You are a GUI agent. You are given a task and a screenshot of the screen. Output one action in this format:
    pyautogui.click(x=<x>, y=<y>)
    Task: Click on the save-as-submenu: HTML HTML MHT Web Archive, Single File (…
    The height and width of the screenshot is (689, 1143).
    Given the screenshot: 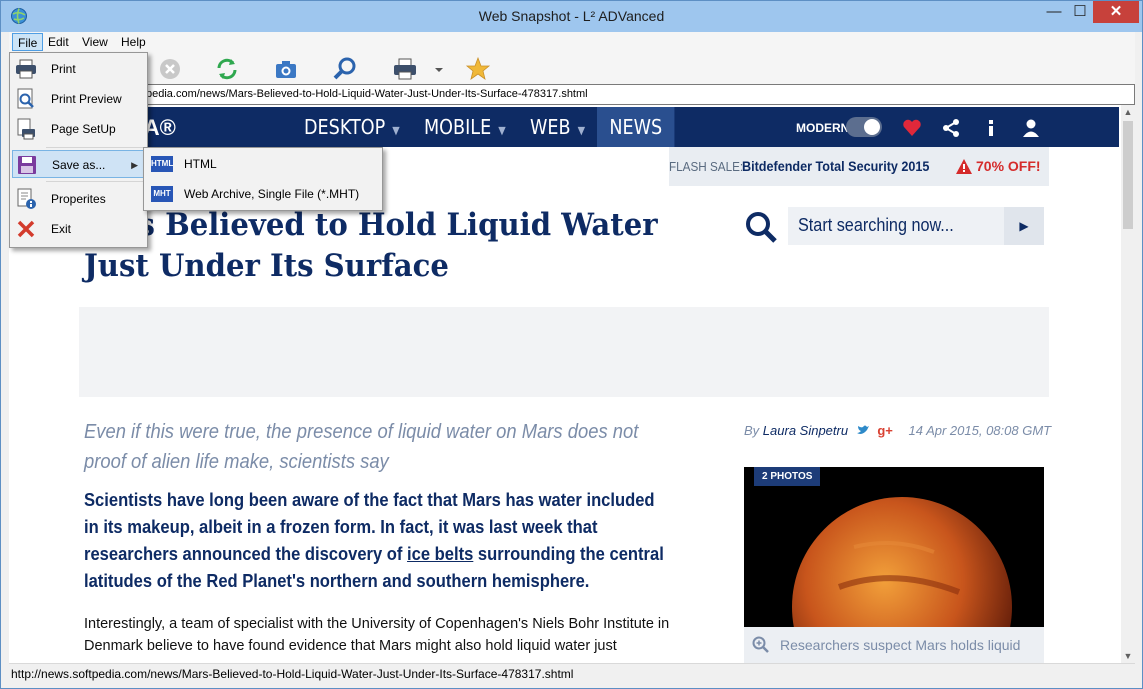 What is the action you would take?
    pyautogui.click(x=263, y=179)
    